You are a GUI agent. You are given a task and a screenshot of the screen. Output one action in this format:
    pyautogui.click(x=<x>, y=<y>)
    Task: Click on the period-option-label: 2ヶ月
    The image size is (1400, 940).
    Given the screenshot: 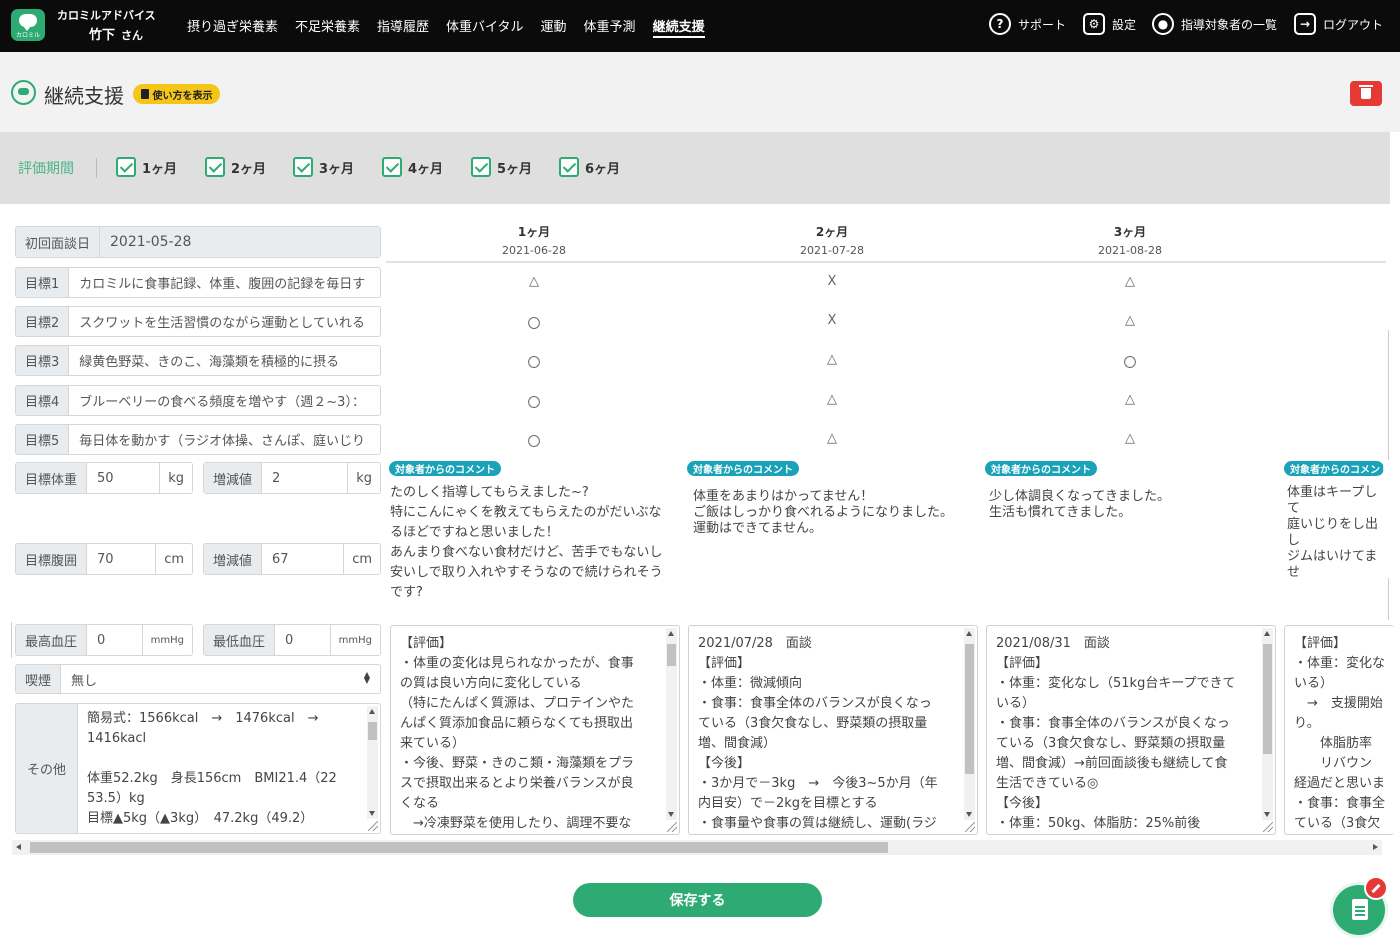 What is the action you would take?
    pyautogui.click(x=249, y=169)
    